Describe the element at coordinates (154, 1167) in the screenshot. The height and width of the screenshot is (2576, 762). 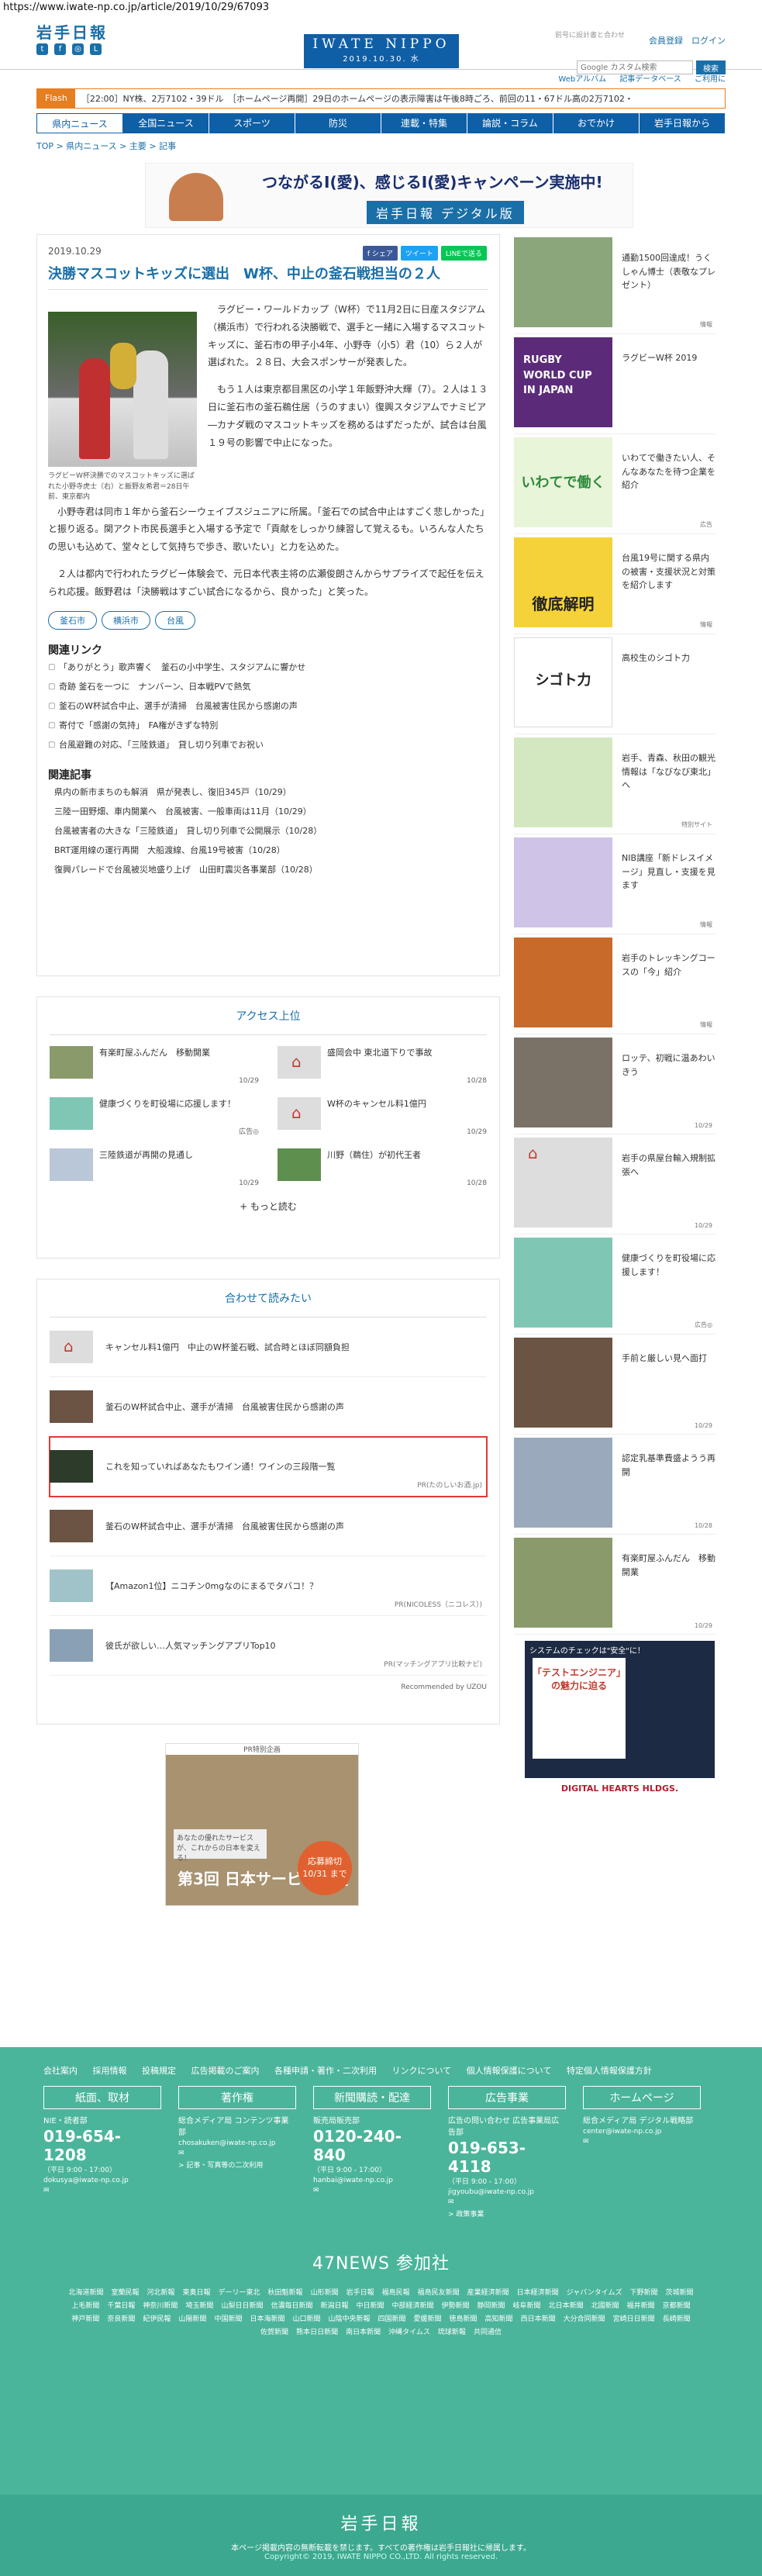
I see `access-item: 三陸鉄道が再開の見通し 10/29` at that location.